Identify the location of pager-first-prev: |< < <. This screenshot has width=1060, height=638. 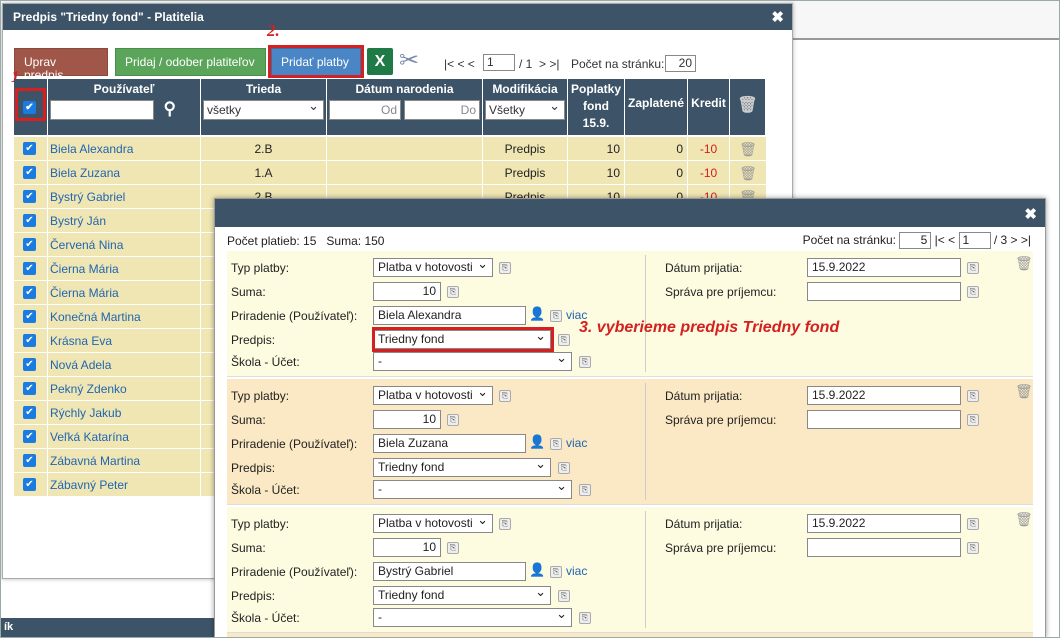
(459, 64).